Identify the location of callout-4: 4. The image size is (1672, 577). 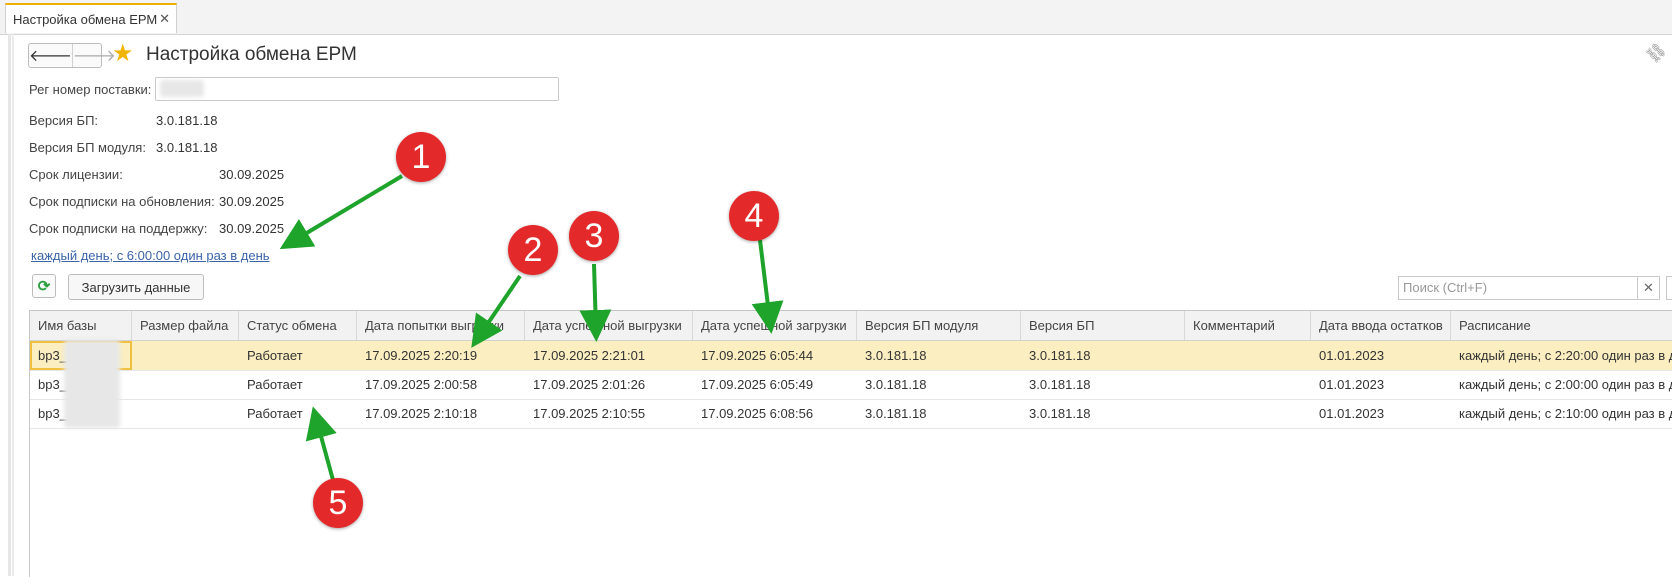
(754, 216).